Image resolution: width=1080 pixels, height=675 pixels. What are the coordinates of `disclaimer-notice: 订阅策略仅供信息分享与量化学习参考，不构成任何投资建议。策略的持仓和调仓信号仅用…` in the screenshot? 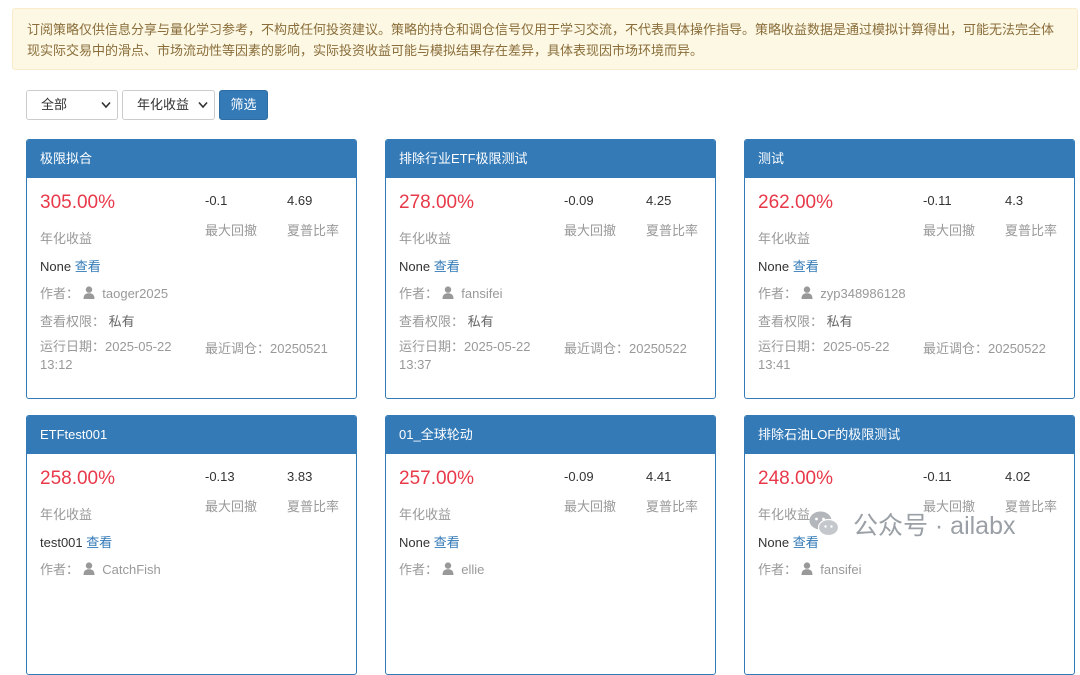 It's located at (545, 39).